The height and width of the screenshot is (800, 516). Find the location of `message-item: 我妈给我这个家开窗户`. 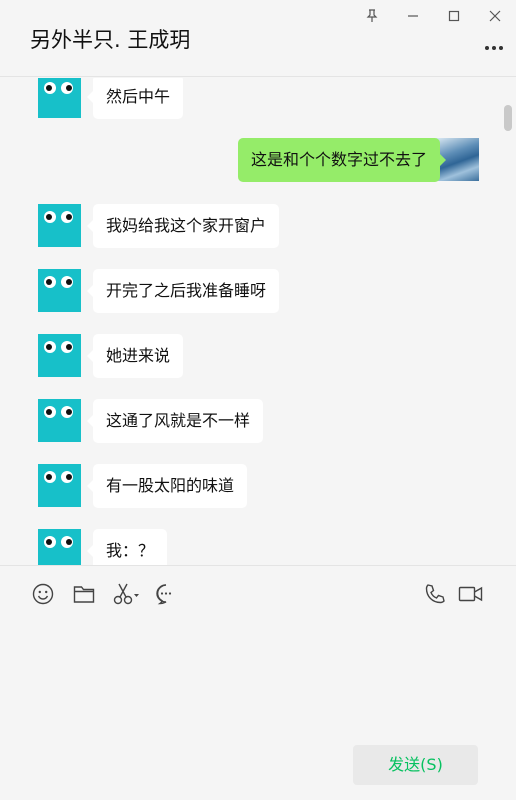

message-item: 我妈给我这个家开窗户 is located at coordinates (250, 226).